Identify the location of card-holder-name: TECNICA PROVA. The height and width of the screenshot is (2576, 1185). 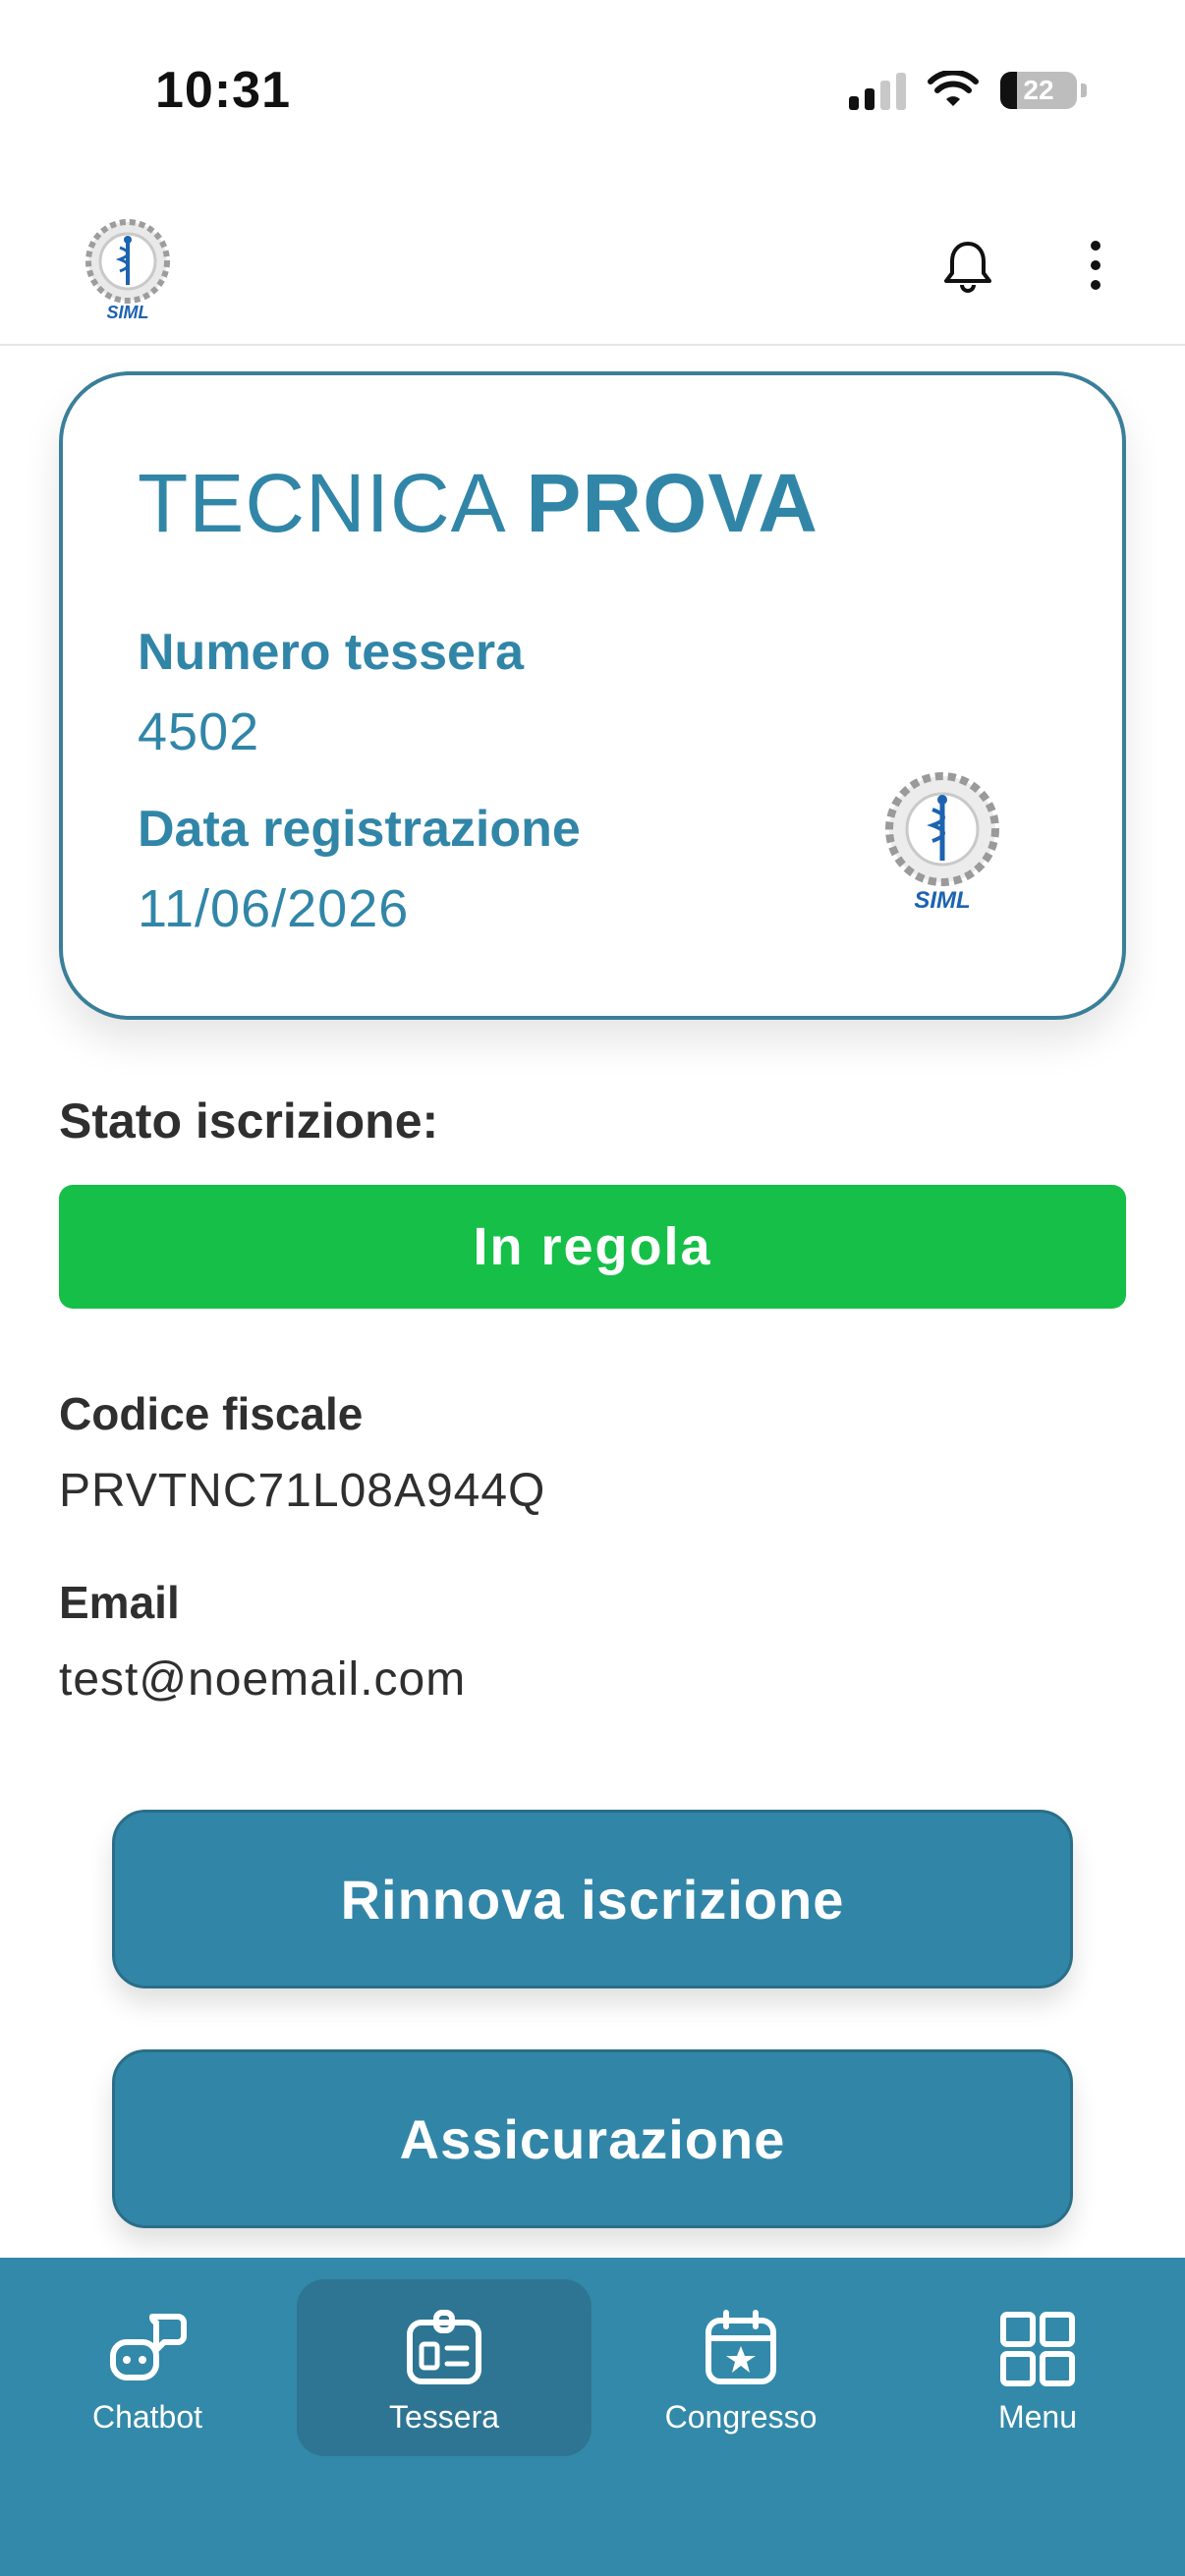
(478, 503).